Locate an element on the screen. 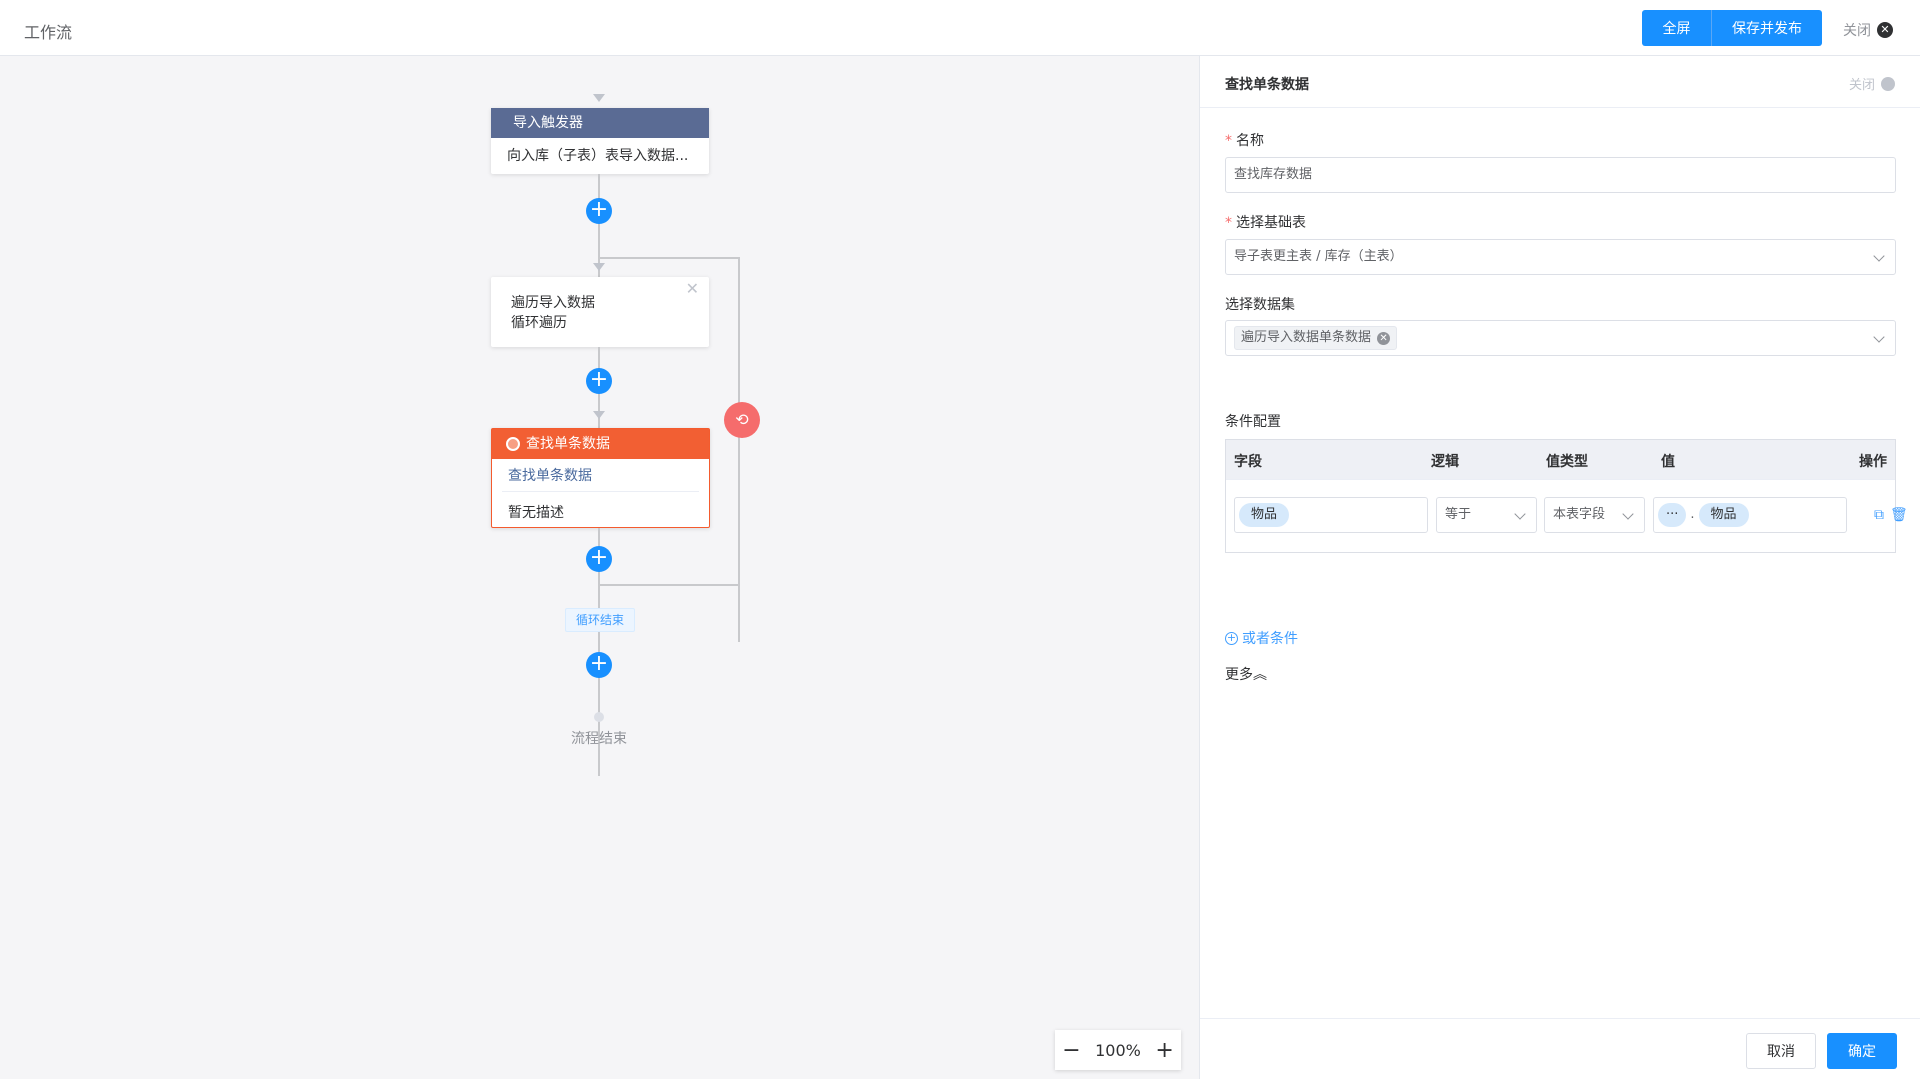  col-action: 操作 is located at coordinates (1873, 462).